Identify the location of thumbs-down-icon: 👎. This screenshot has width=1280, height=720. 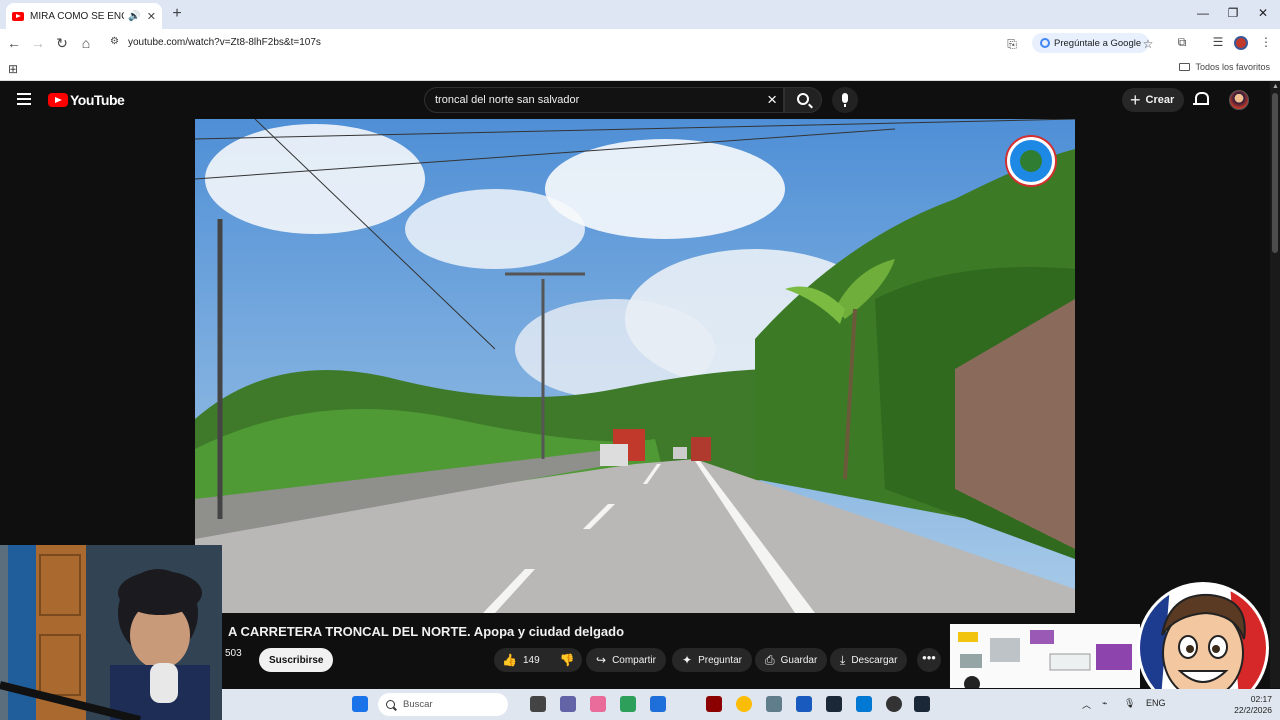
(567, 660).